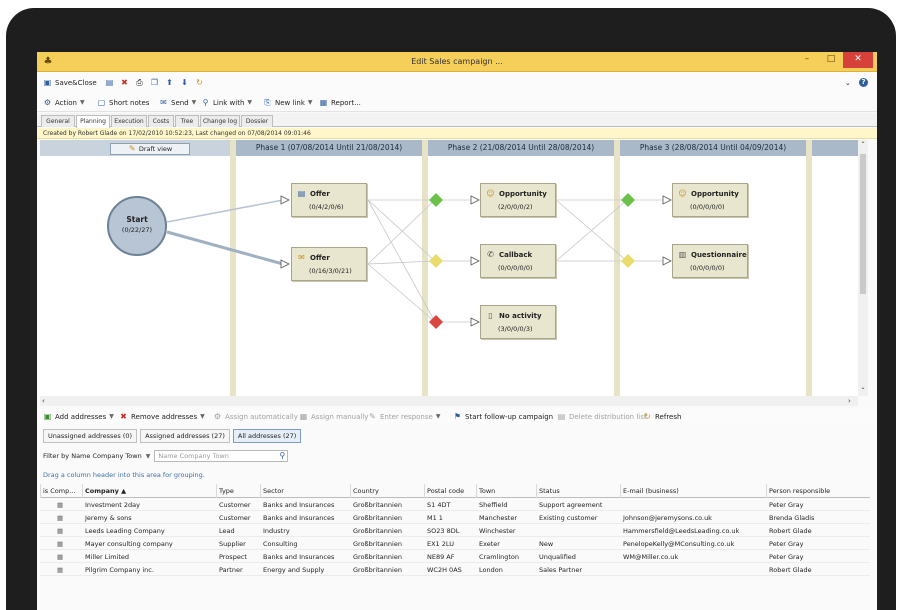 This screenshot has width=902, height=610. Describe the element at coordinates (47, 82) in the screenshot. I see `save-close-icon: ▣` at that location.